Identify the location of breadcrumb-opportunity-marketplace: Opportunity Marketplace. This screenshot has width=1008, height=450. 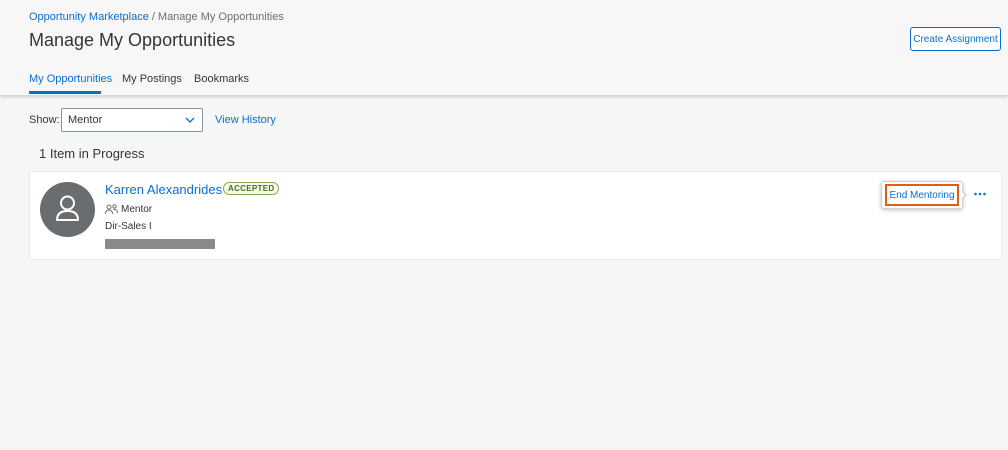
(89, 17).